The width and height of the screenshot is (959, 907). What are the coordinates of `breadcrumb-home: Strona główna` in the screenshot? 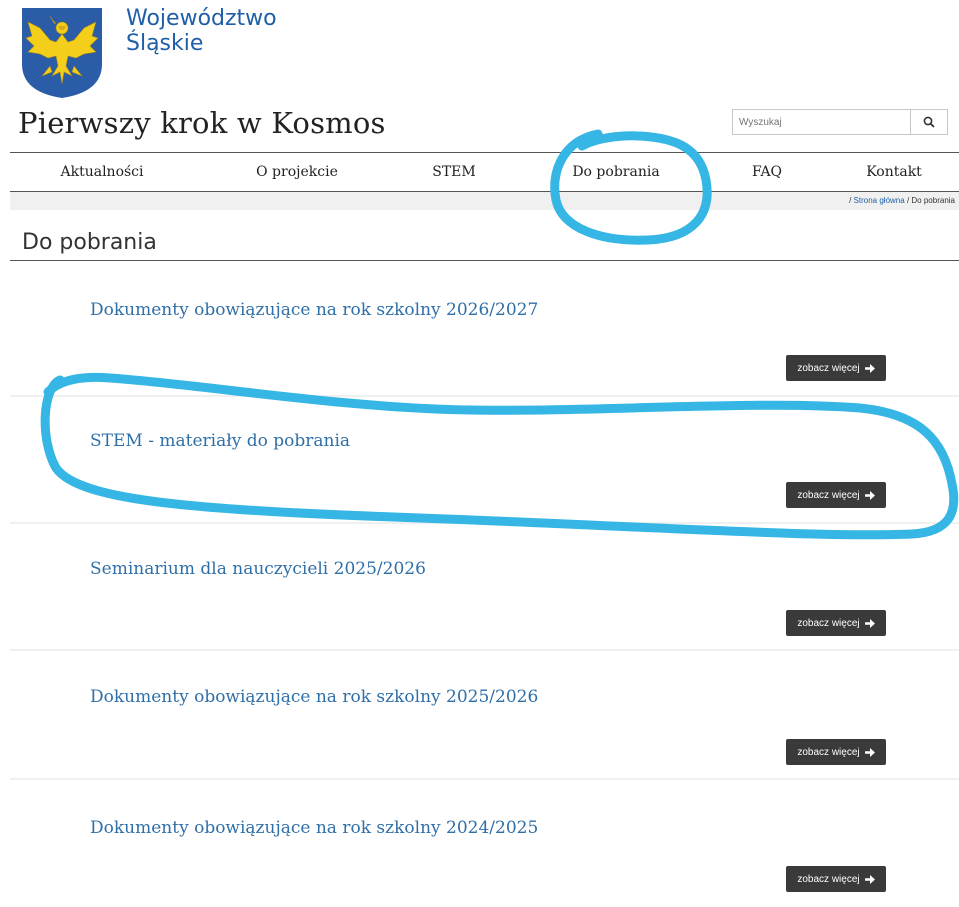 It's located at (879, 200).